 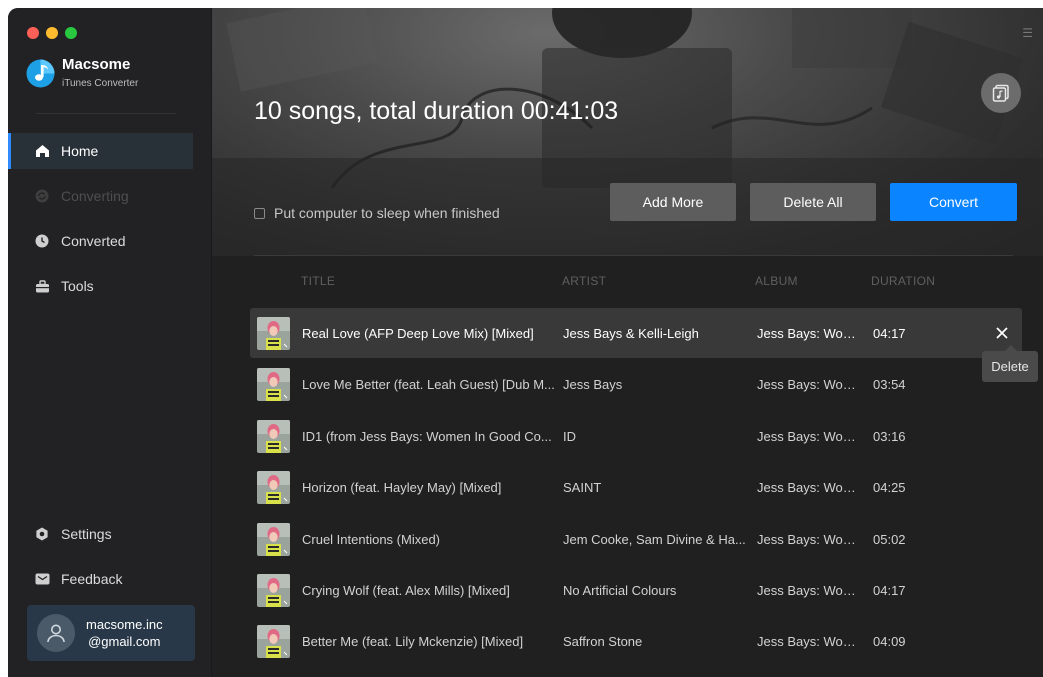 What do you see at coordinates (1002, 333) in the screenshot?
I see `close-icon` at bounding box center [1002, 333].